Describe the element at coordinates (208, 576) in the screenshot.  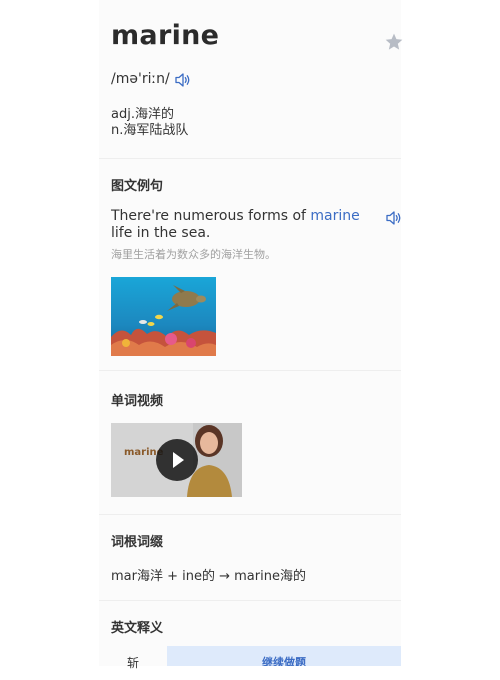
I see `root-affix-formula: mar海洋 + ine的 → marine海的` at that location.